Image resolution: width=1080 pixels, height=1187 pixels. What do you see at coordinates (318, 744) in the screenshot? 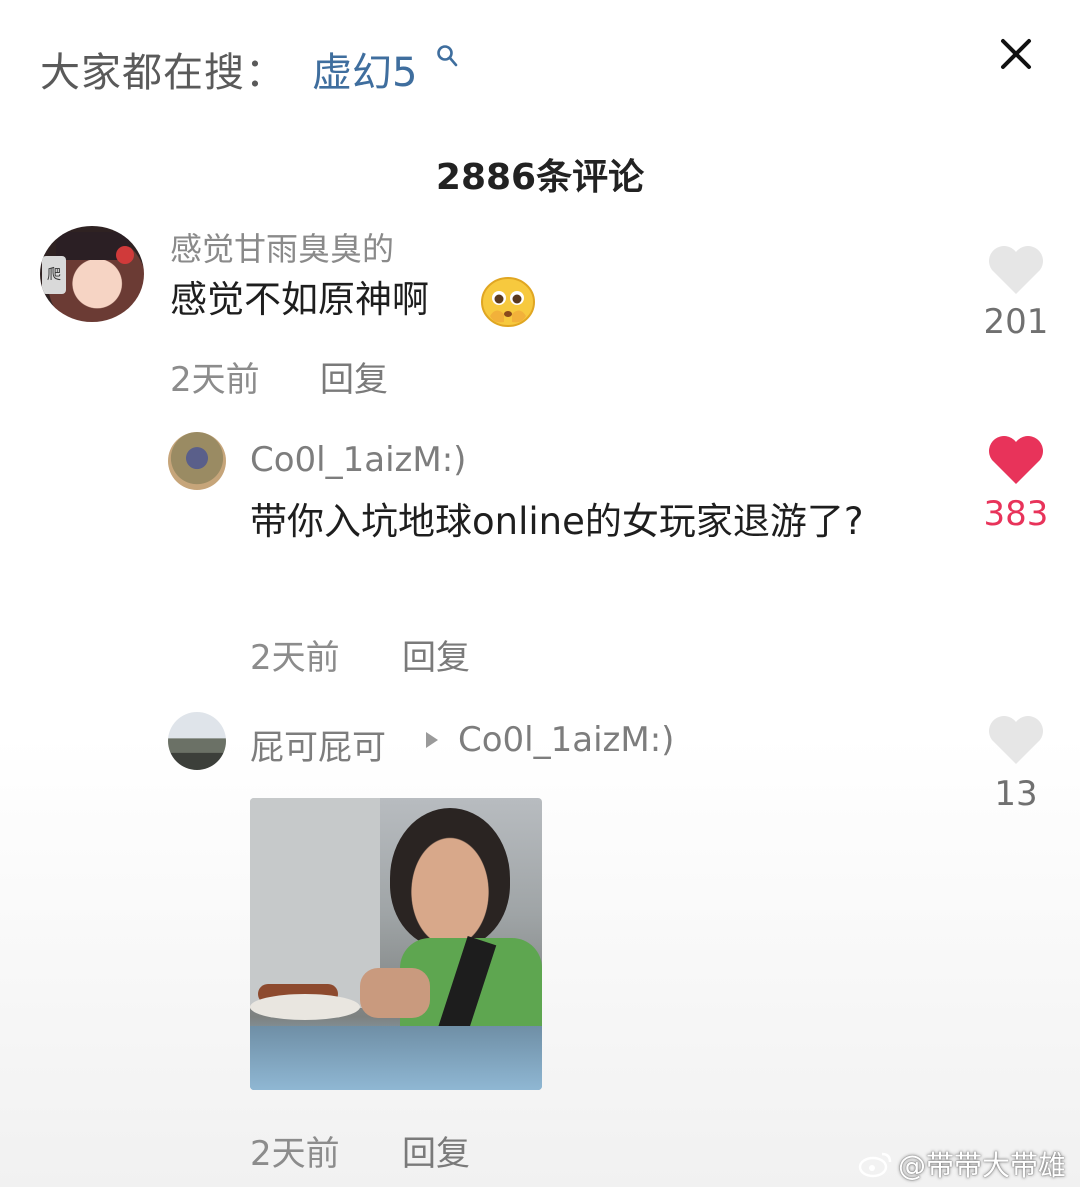
I see `comment-username: 屁可屁可` at bounding box center [318, 744].